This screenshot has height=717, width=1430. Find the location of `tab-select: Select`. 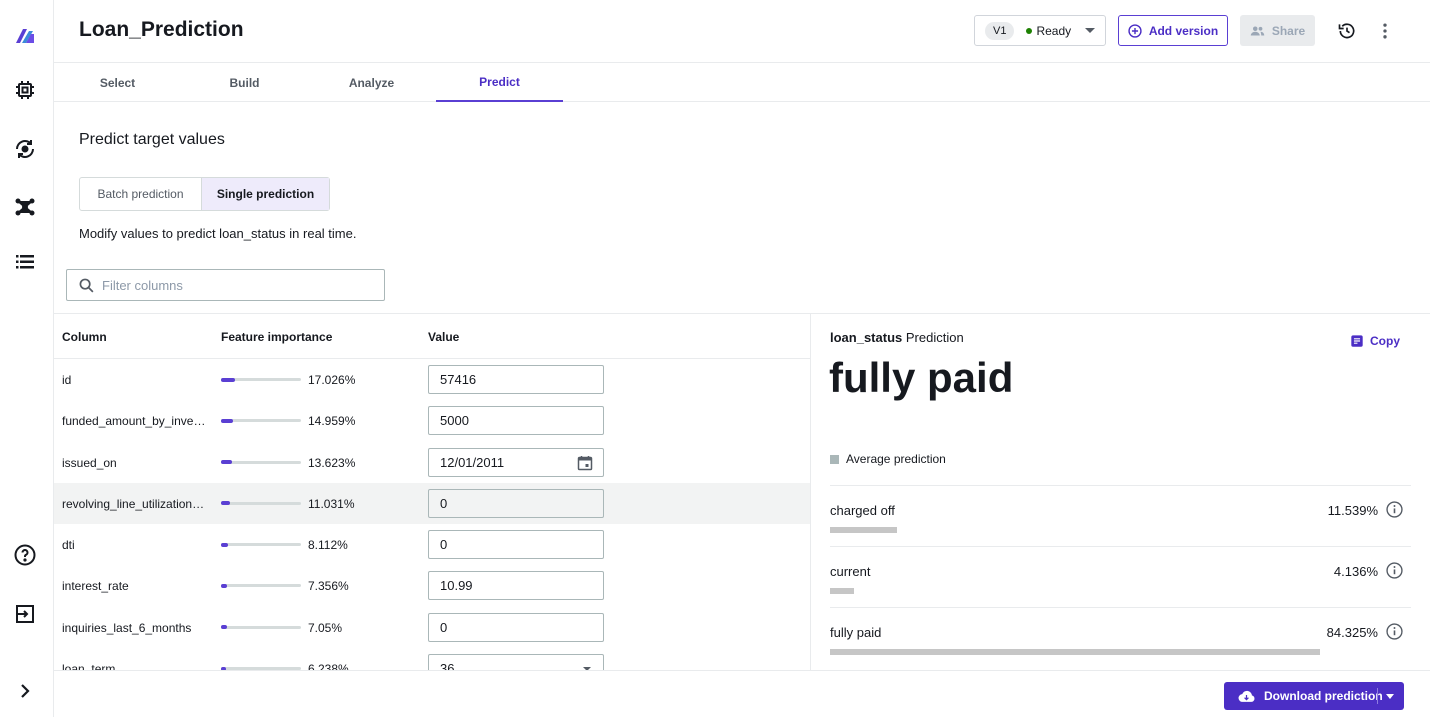

tab-select: Select is located at coordinates (117, 83).